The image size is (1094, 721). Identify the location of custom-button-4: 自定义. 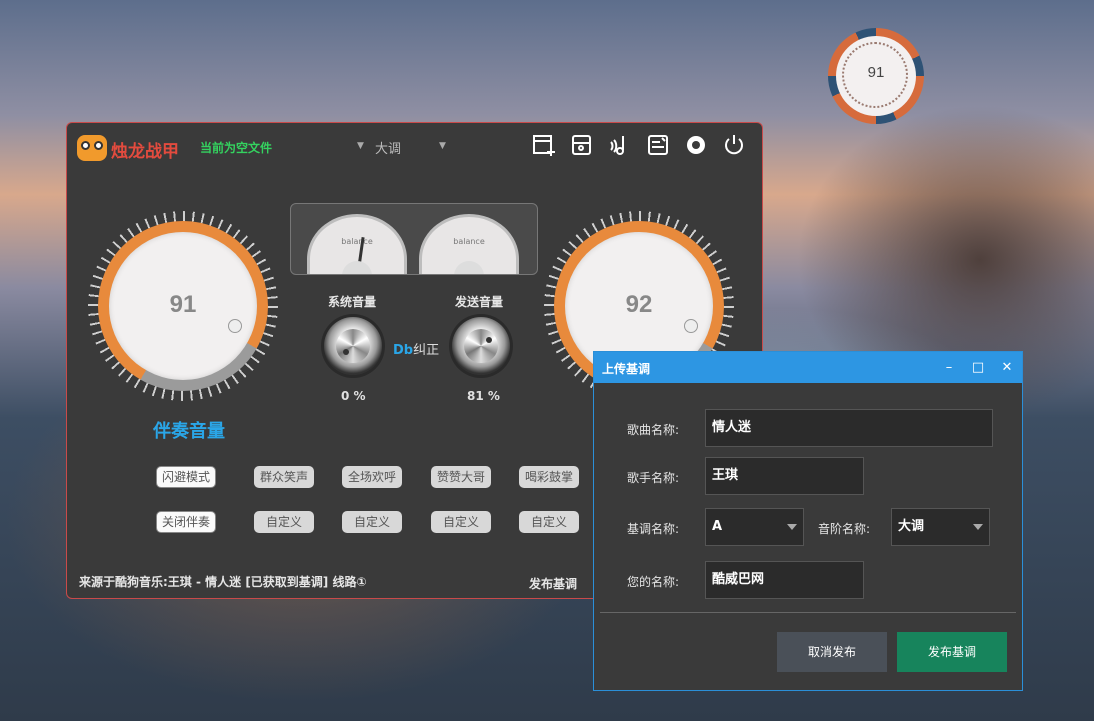
(549, 522).